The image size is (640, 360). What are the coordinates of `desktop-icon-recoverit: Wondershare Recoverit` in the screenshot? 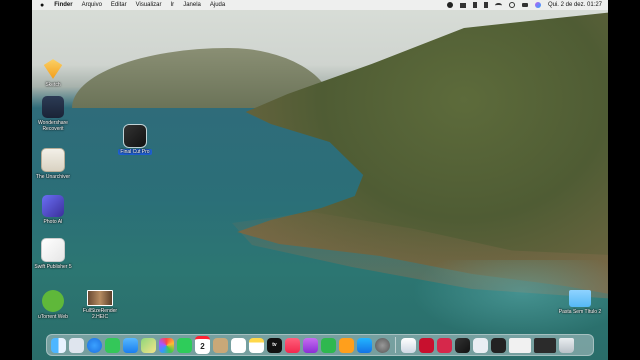 It's located at (55, 114).